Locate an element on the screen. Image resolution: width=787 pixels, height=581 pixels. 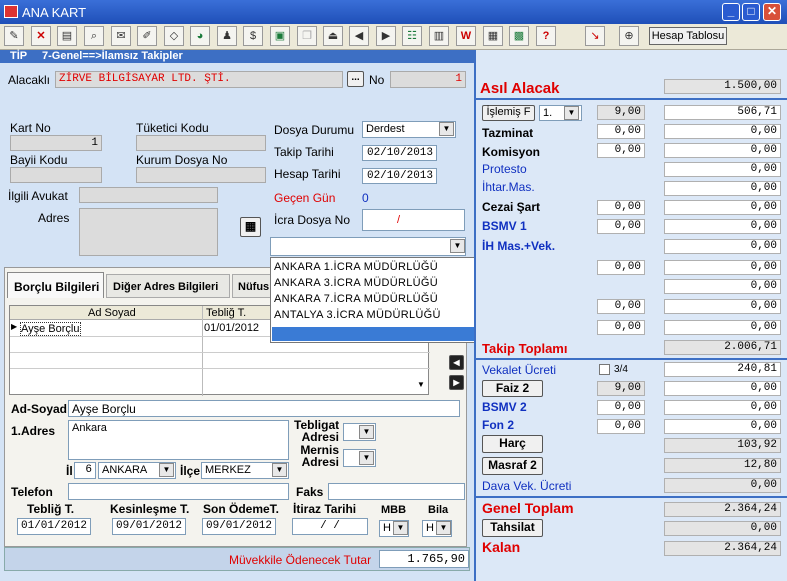
alacakli-field: ZİRVE BİLGİSAYAR LTD. ŞTİ. is located at coordinates (199, 79).